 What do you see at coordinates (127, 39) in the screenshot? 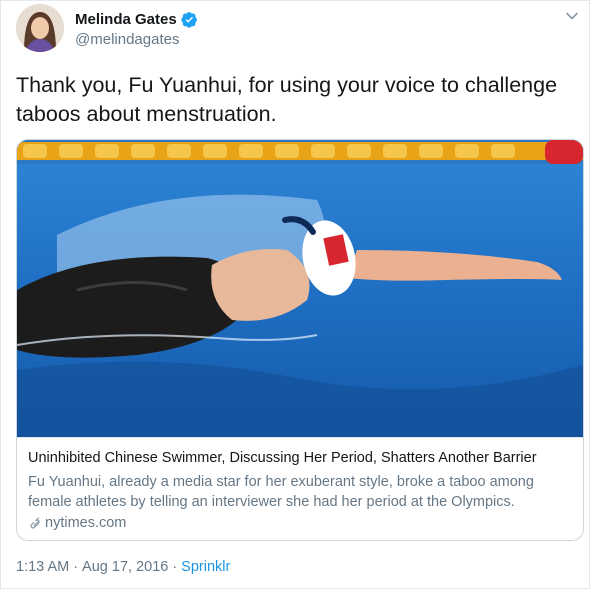
I see `handle: @melindagates` at bounding box center [127, 39].